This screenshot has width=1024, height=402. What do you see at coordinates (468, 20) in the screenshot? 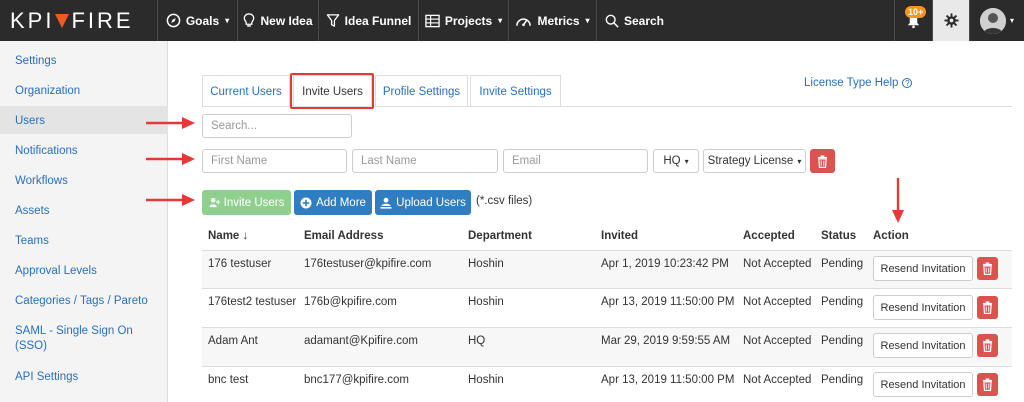
I see `nav-projects-label: Projects` at bounding box center [468, 20].